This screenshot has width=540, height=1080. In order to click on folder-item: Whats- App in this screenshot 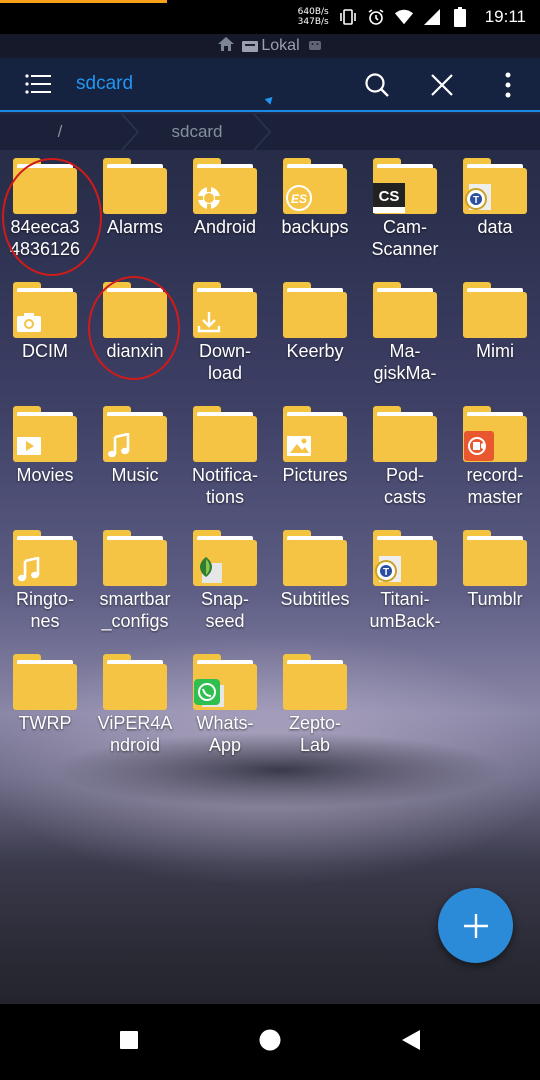, I will do `click(225, 706)`.